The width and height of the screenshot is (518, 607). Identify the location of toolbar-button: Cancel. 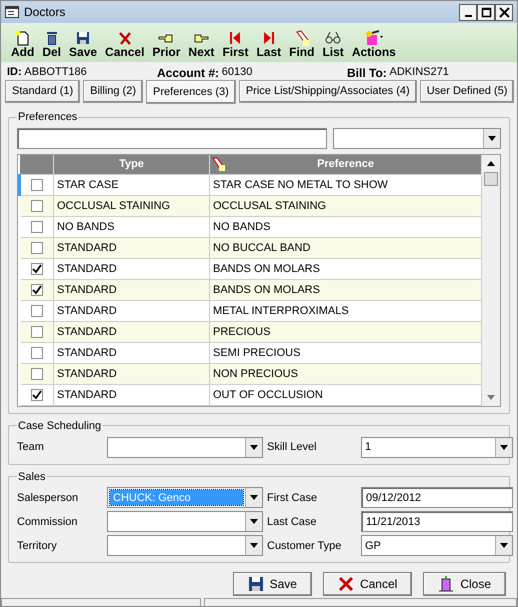
(124, 44).